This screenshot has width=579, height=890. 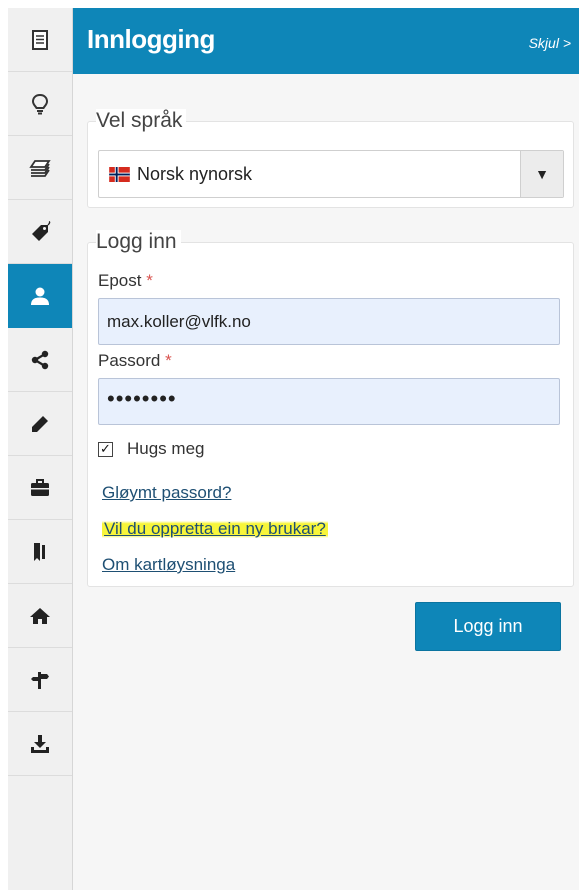 I want to click on icon-rail, so click(x=40, y=449).